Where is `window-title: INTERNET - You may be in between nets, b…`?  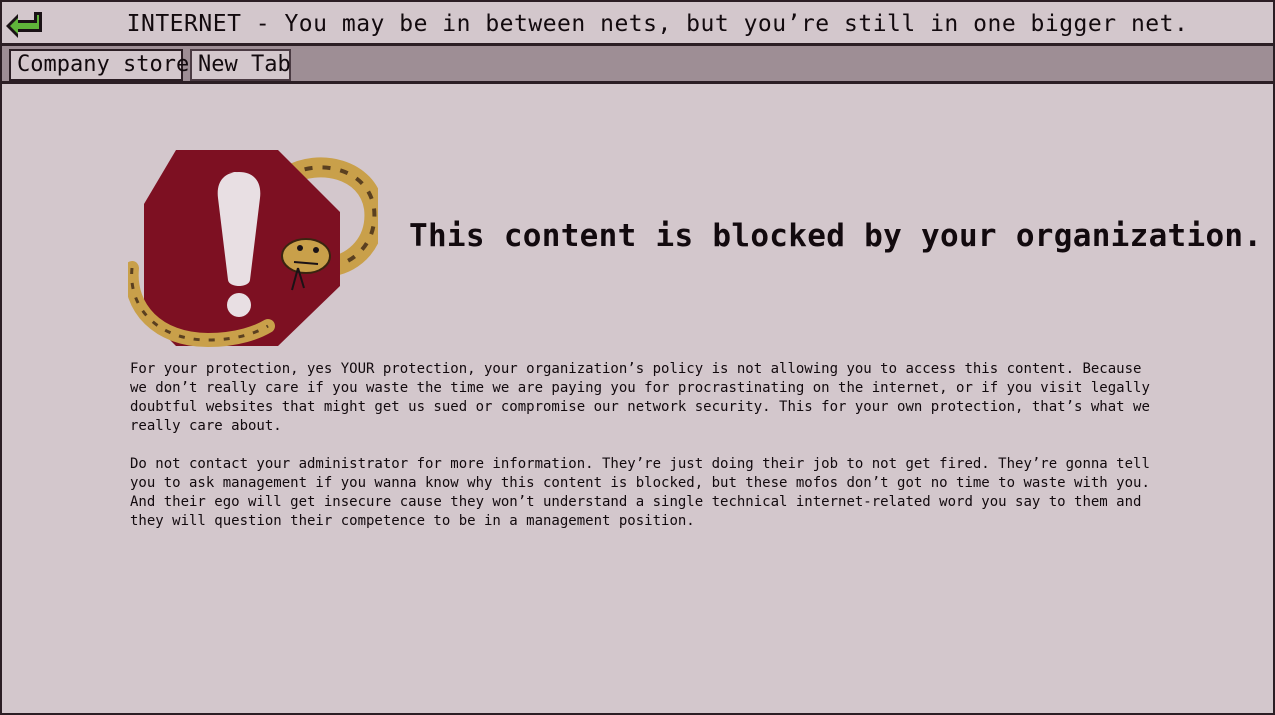
window-title: INTERNET - You may be in between nets, b… is located at coordinates (657, 24).